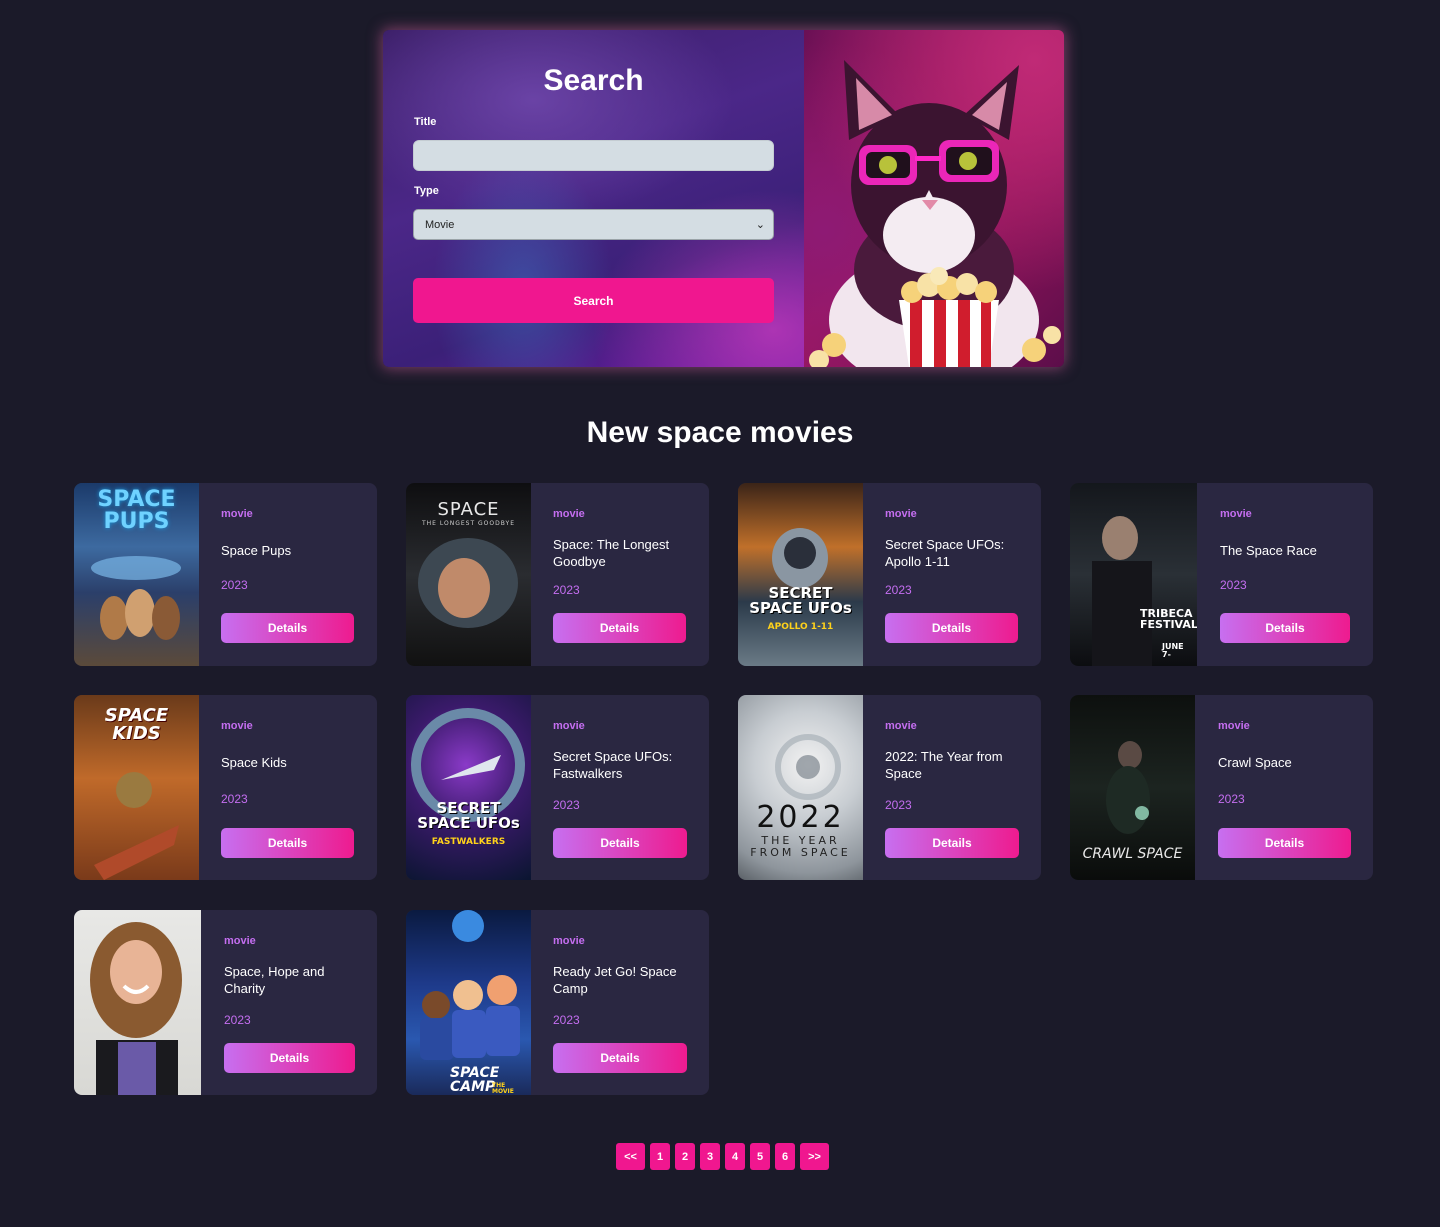  I want to click on search-heading: Search, so click(593, 80).